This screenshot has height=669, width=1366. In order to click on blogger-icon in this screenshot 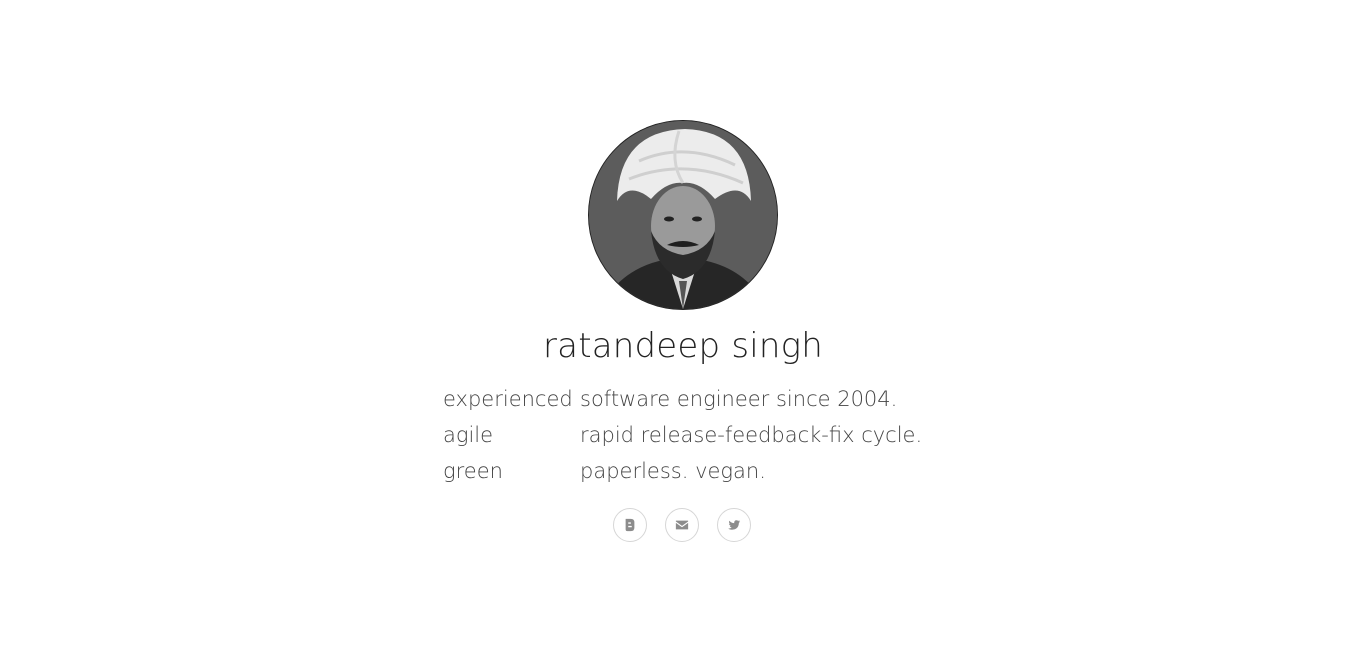, I will do `click(630, 525)`.